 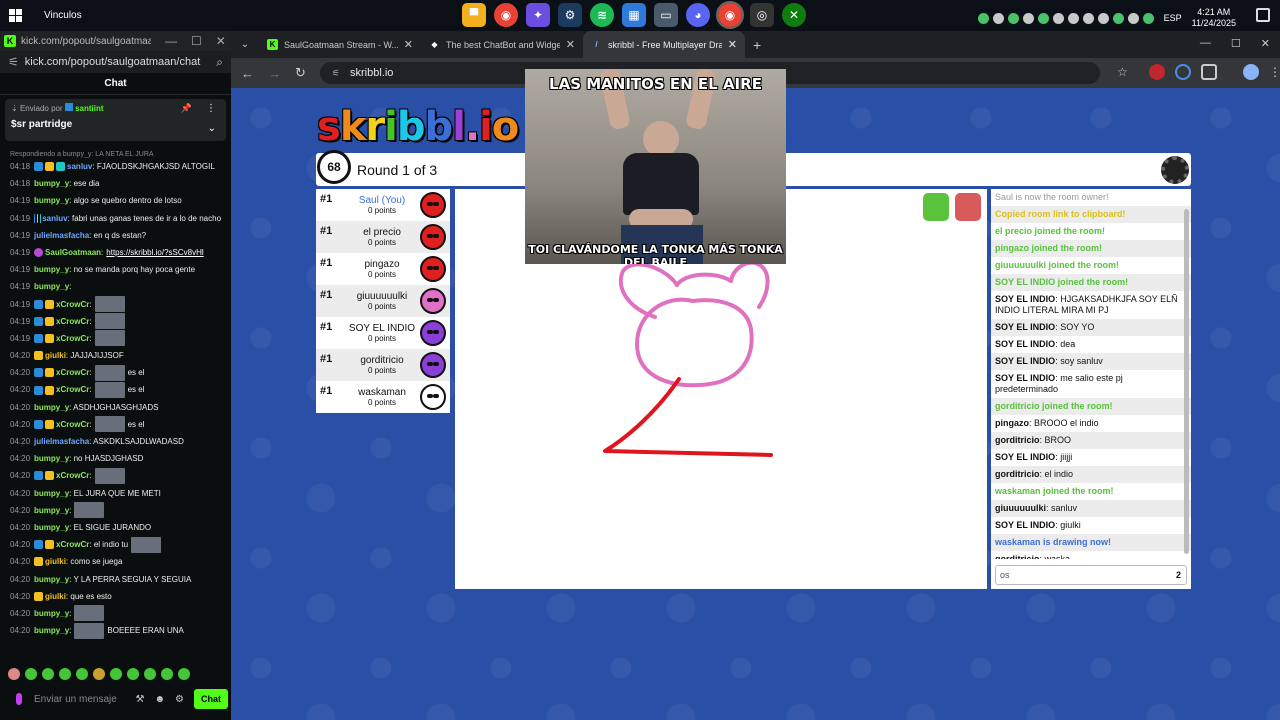 I want to click on microphone-icon, so click(x=19, y=699).